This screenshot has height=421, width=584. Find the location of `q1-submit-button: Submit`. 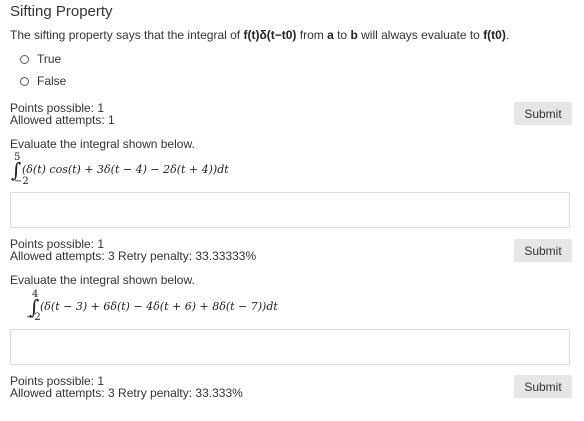

q1-submit-button: Submit is located at coordinates (543, 113).